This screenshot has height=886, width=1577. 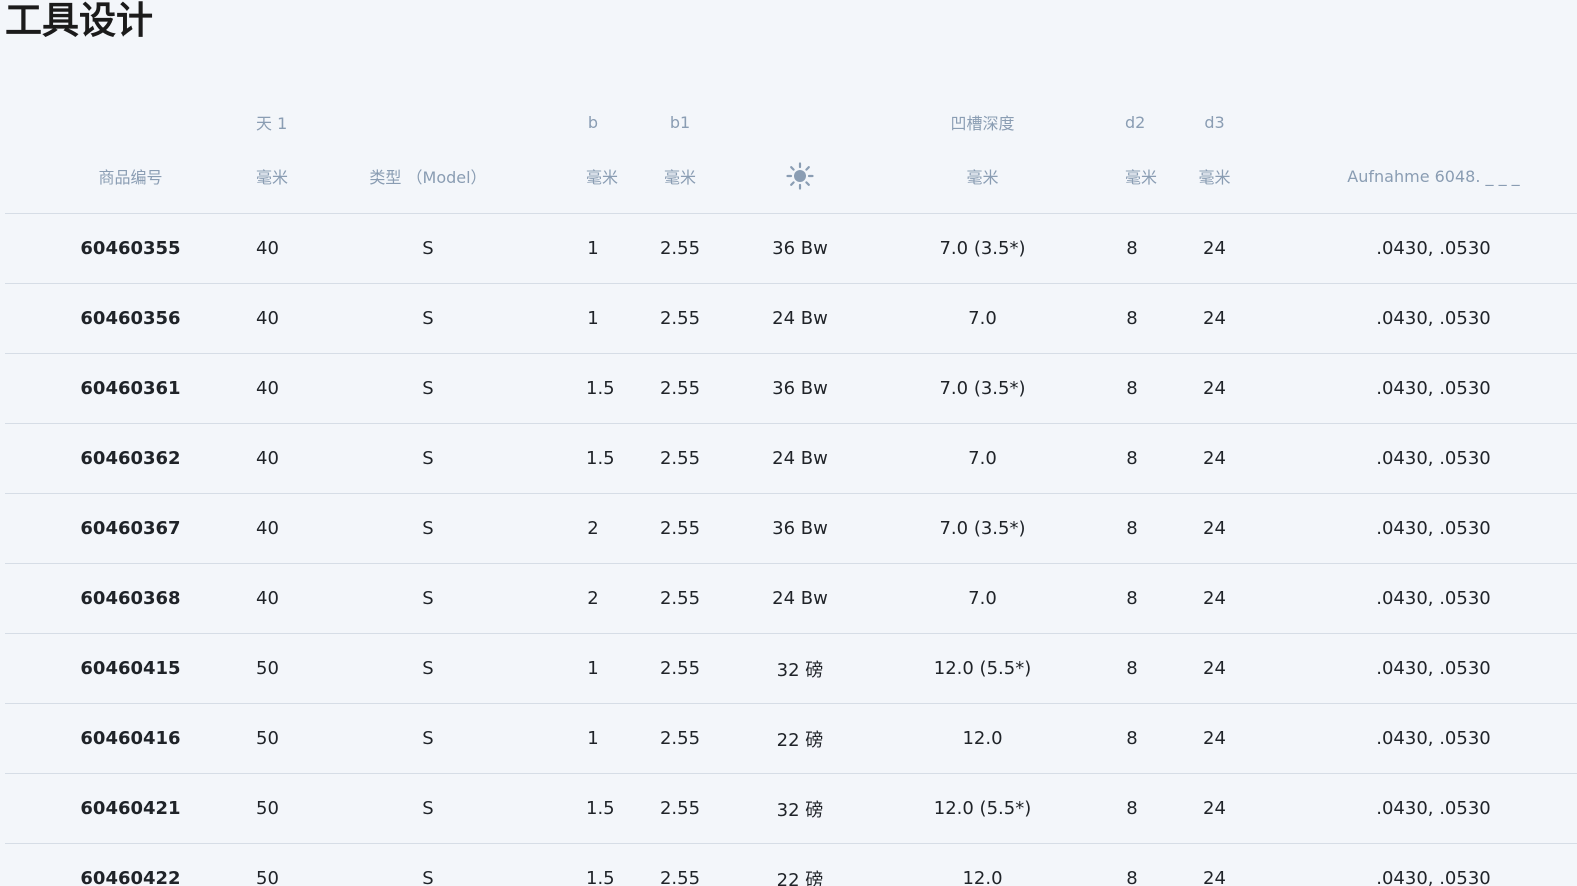 I want to click on cell-article-number: 60460362, so click(x=130, y=458).